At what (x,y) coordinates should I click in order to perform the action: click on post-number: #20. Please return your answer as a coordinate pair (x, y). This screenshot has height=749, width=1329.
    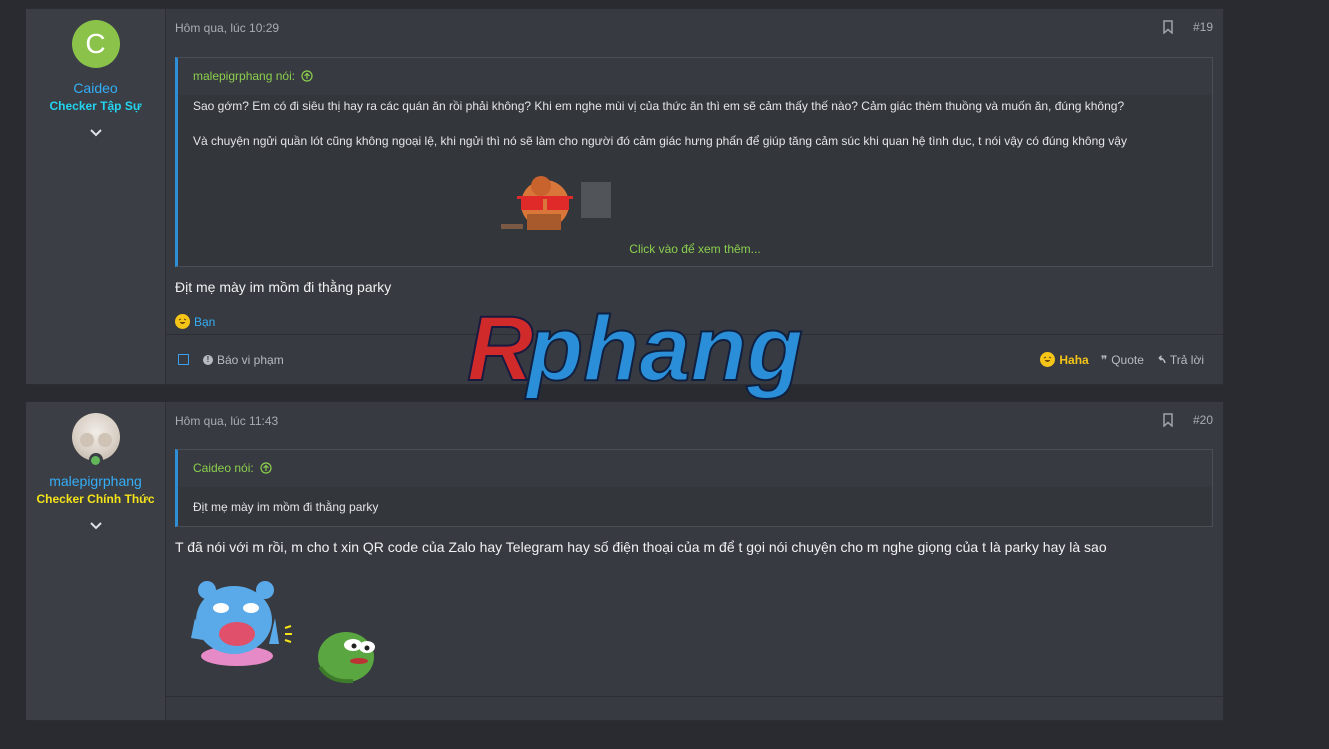
    Looking at the image, I should click on (1203, 420).